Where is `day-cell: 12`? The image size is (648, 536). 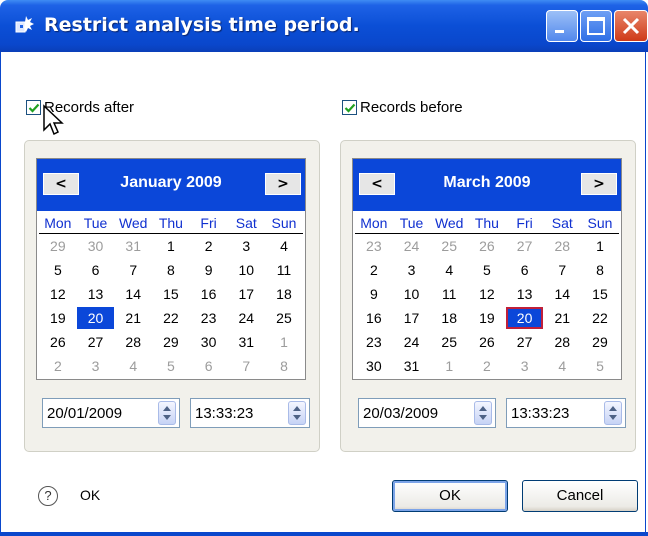
day-cell: 12 is located at coordinates (487, 294).